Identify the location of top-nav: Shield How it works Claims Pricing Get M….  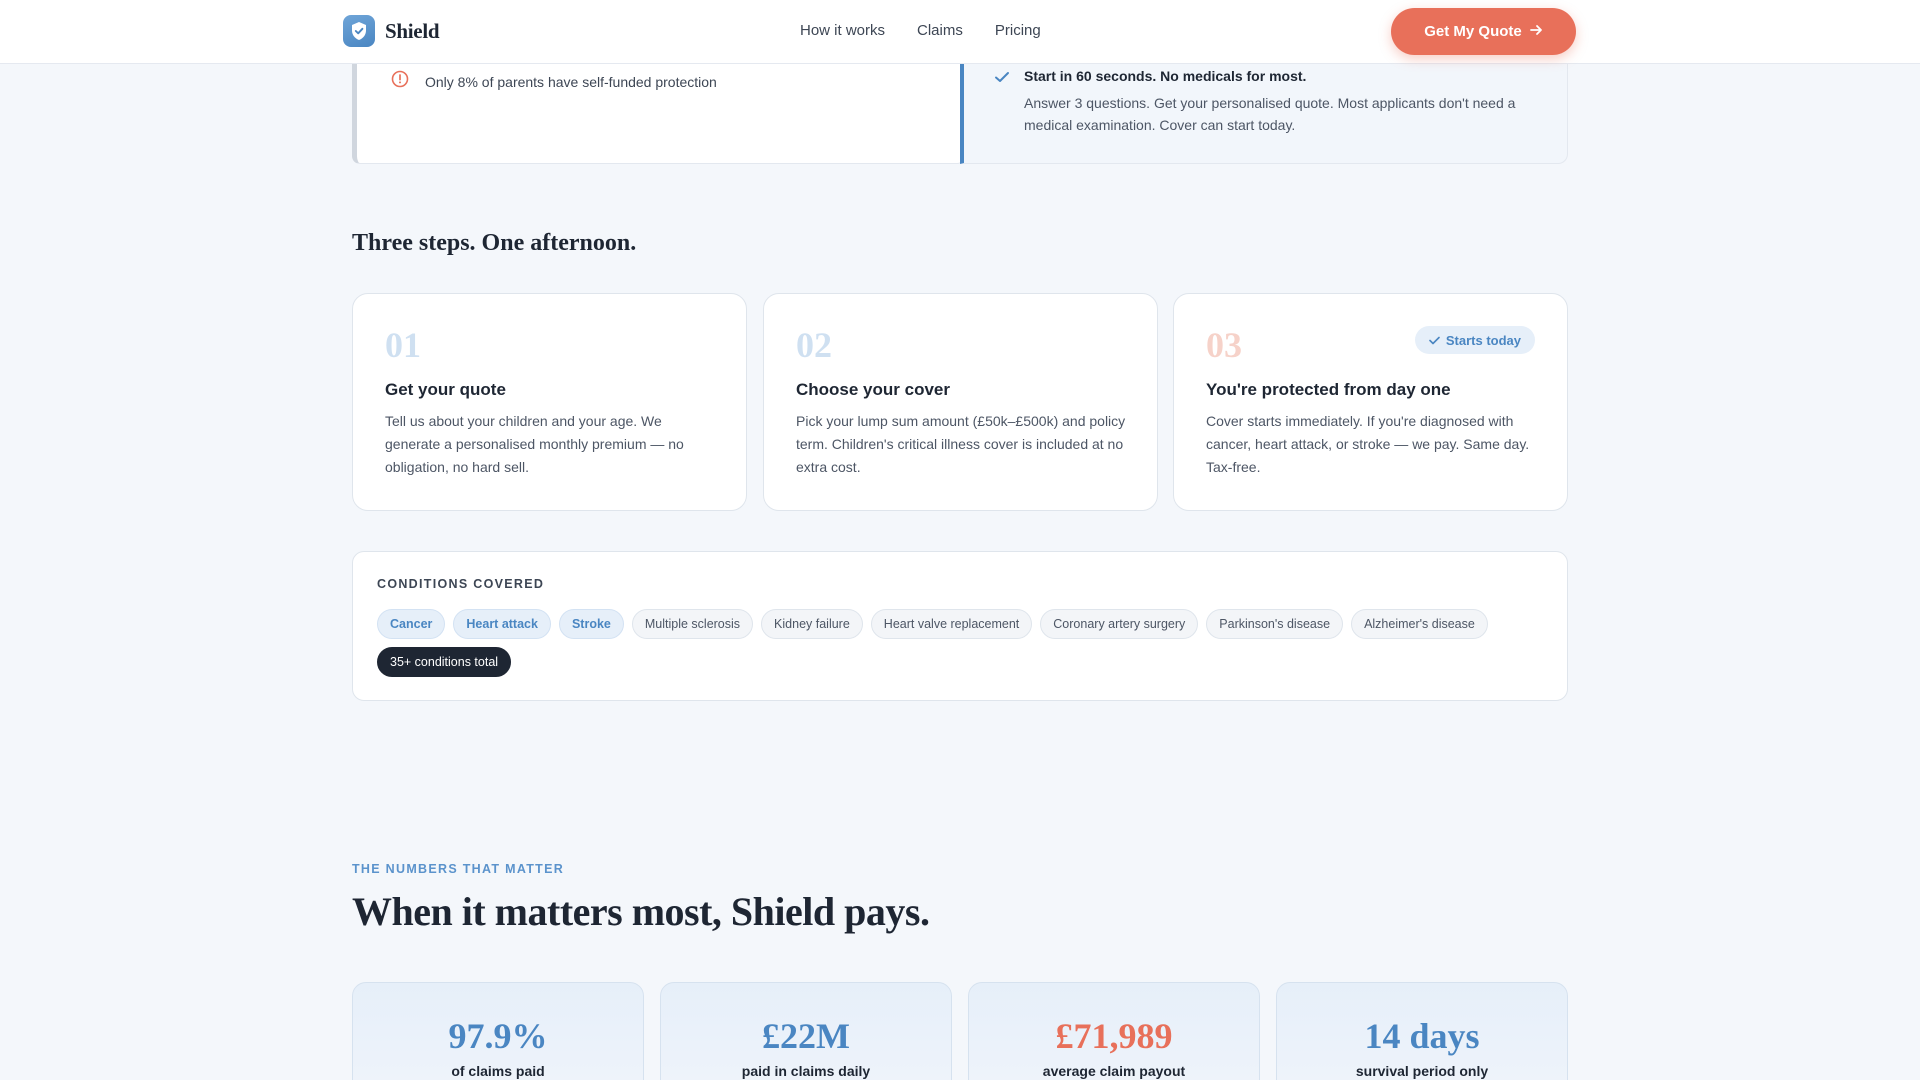
(960, 32).